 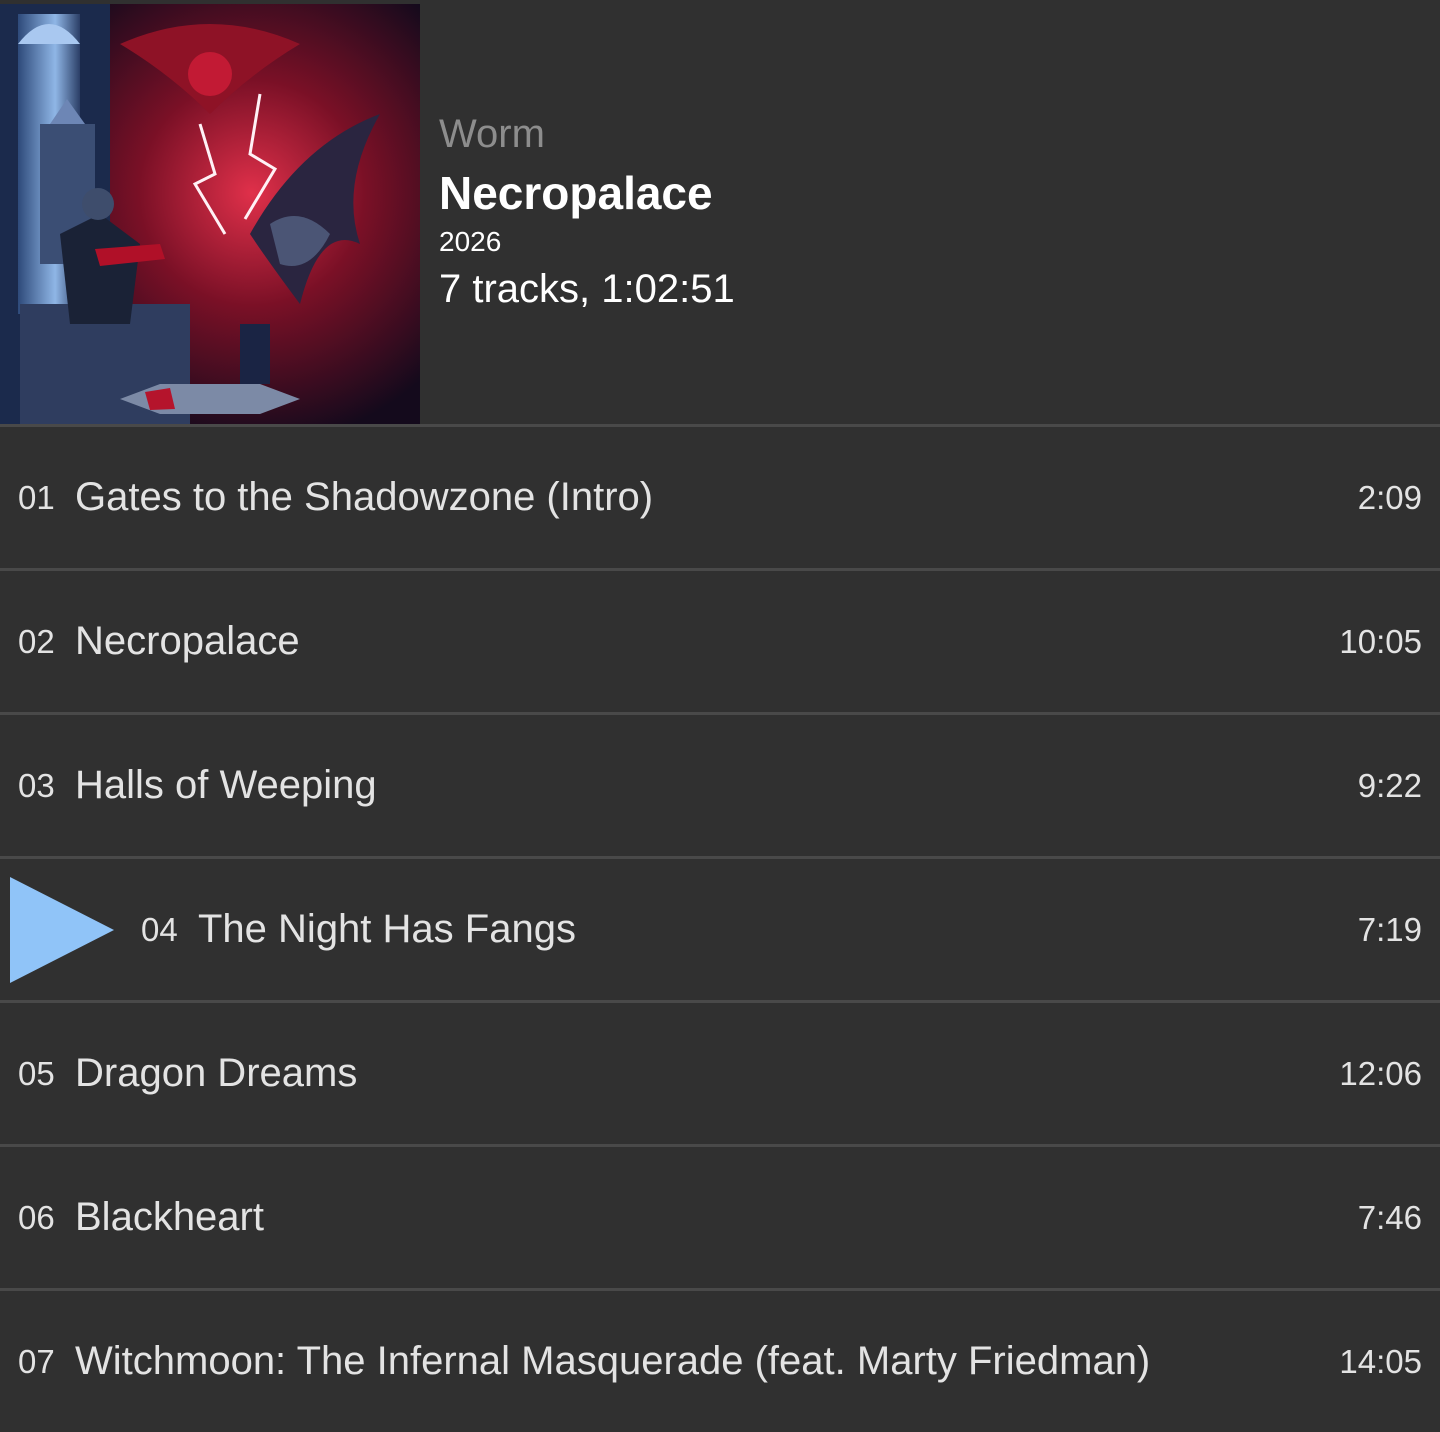 I want to click on track-number: 05, so click(x=36, y=1073).